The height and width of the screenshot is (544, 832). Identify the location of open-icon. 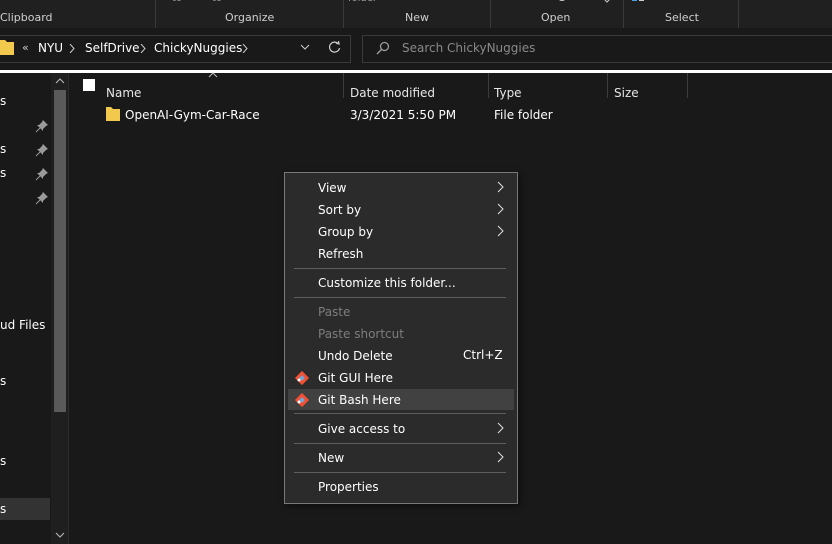
(562, 0).